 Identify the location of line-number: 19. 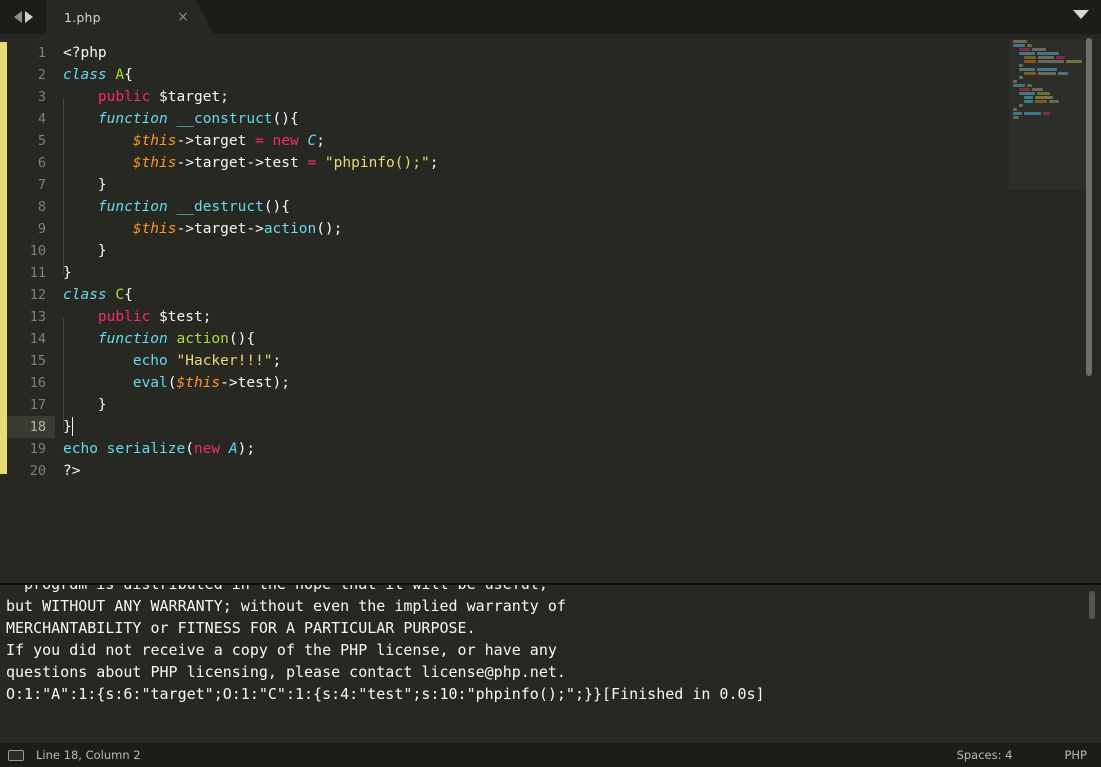
(37, 449).